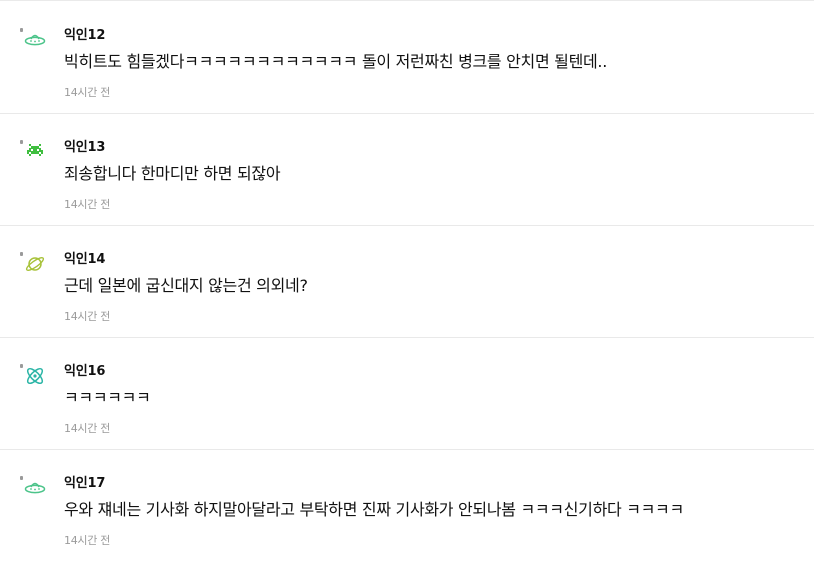 This screenshot has height=562, width=814. What do you see at coordinates (84, 481) in the screenshot?
I see `comment-author: 익인17` at bounding box center [84, 481].